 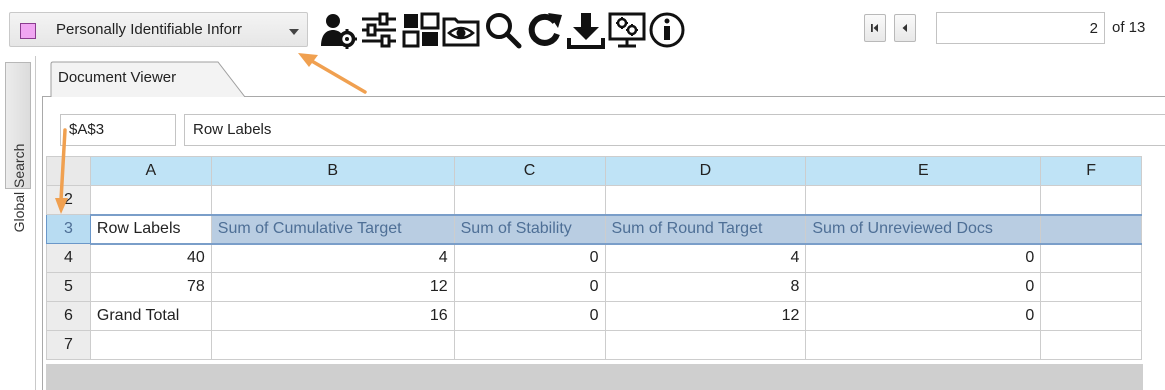 I want to click on row-header: 3, so click(x=68, y=229).